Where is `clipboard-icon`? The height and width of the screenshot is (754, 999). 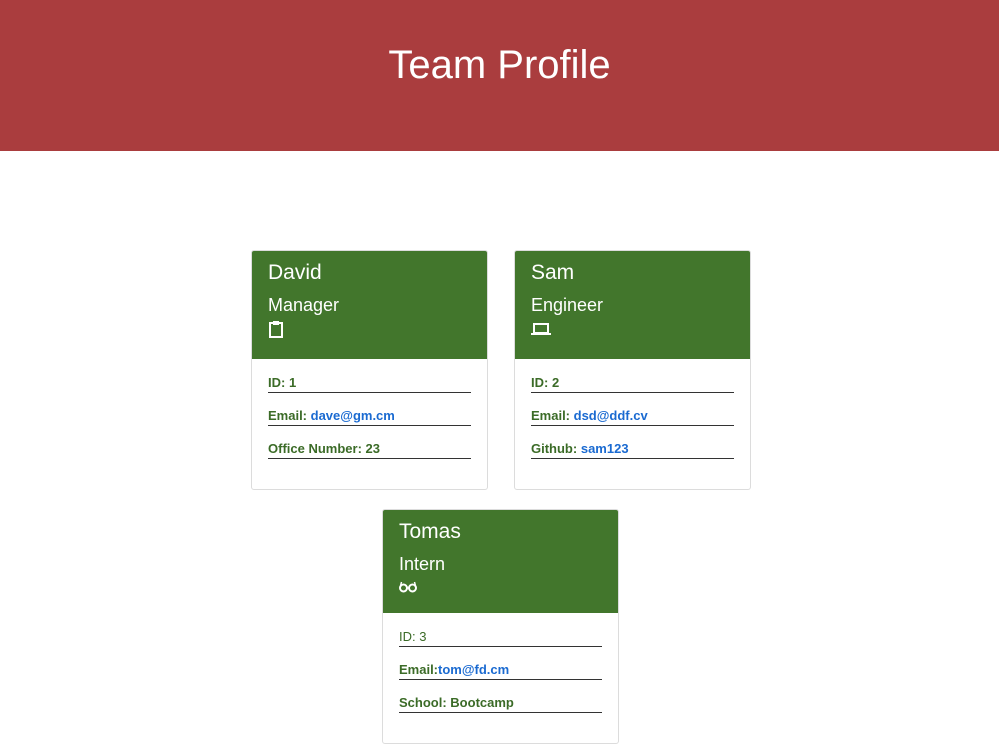
clipboard-icon is located at coordinates (369, 330).